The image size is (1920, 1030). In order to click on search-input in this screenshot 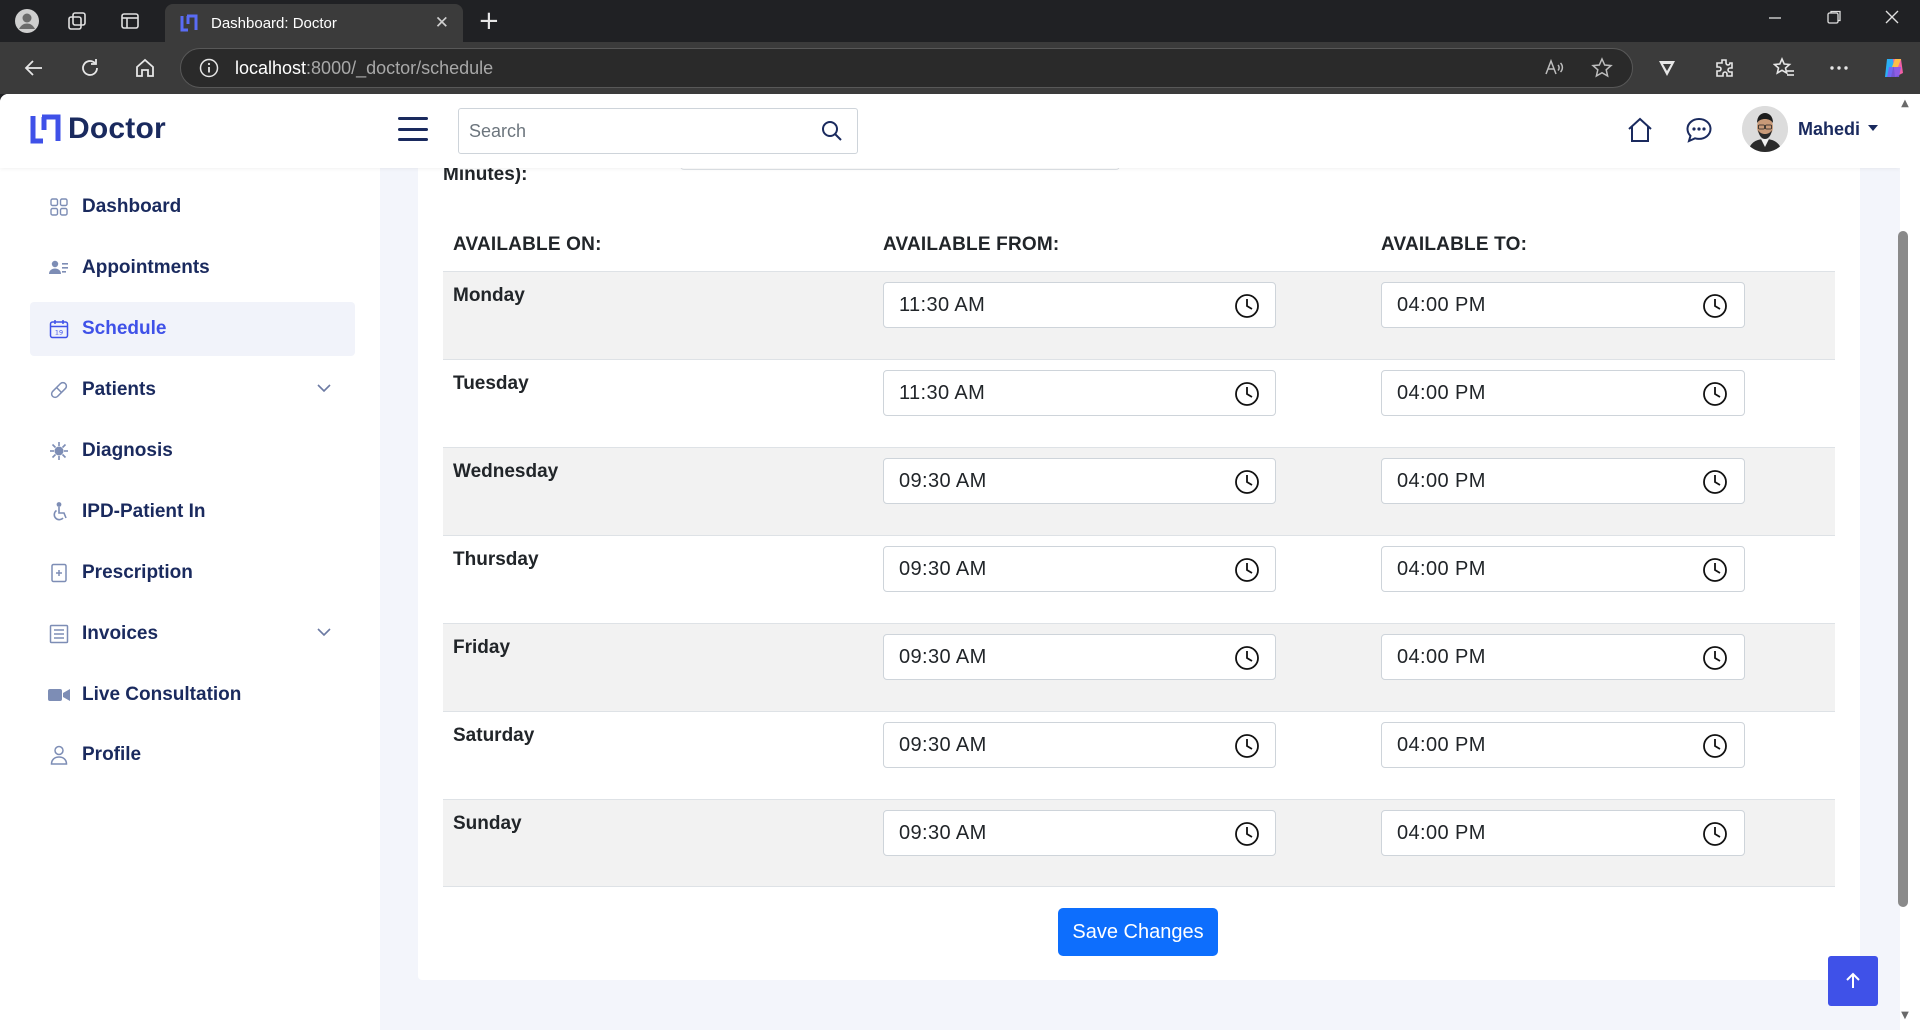, I will do `click(645, 131)`.